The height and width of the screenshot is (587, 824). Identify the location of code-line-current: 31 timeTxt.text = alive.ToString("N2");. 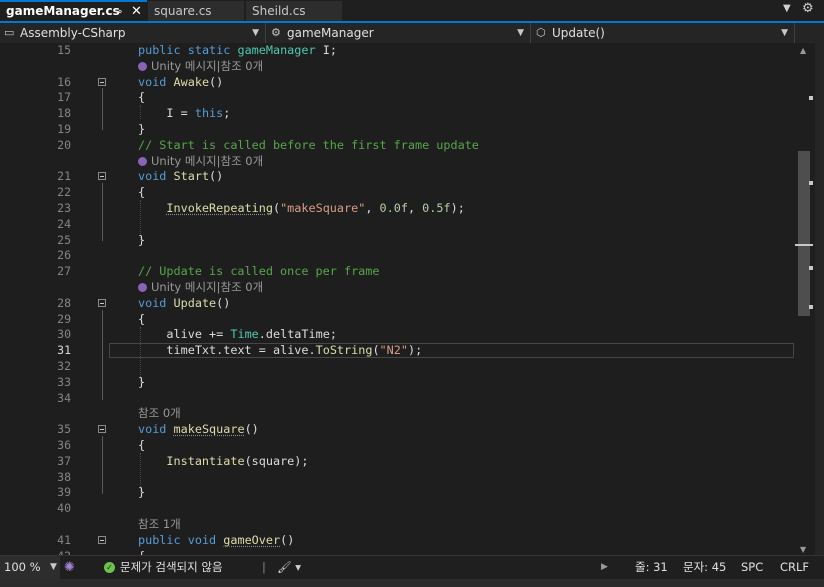
(397, 351).